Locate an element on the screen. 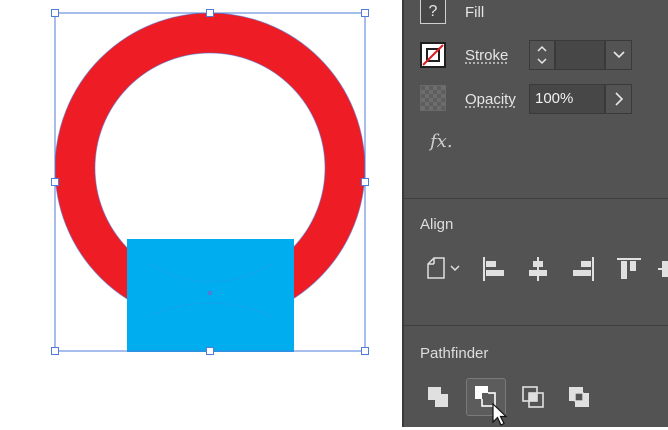 This screenshot has height=430, width=668. handle-middle-right is located at coordinates (365, 182).